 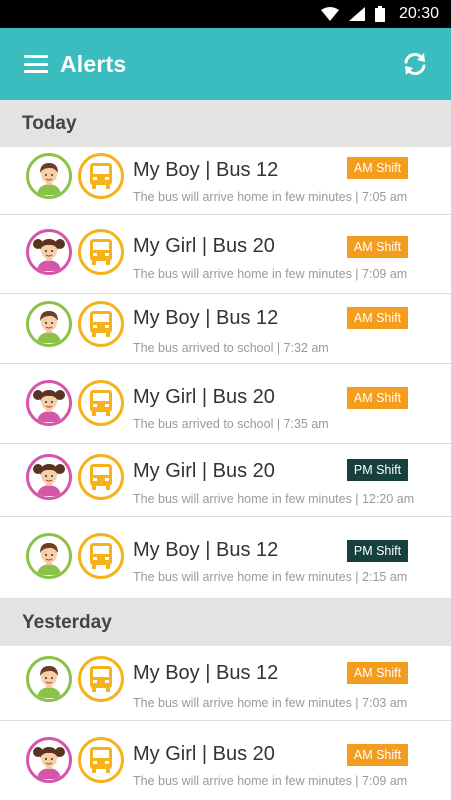 What do you see at coordinates (231, 348) in the screenshot?
I see `alert-message: The bus arrived to school | 7:32 am` at bounding box center [231, 348].